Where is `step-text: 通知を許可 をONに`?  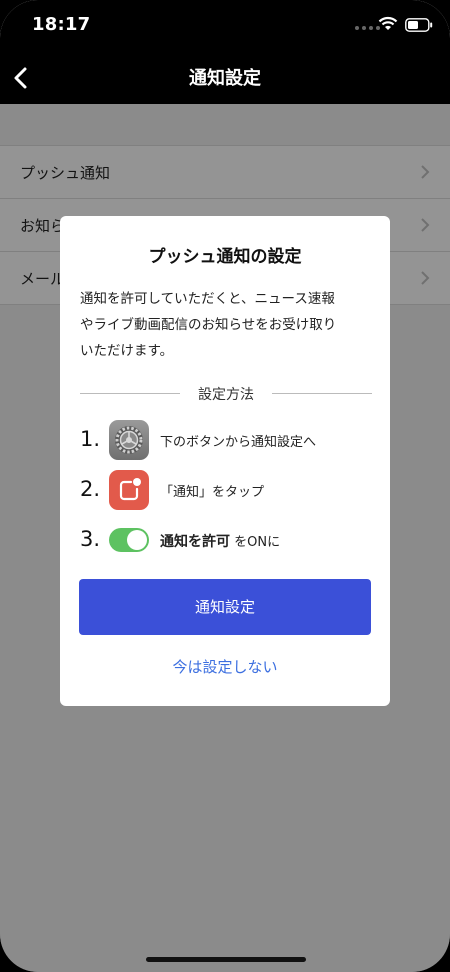
step-text: 通知を許可 をONに is located at coordinates (220, 541).